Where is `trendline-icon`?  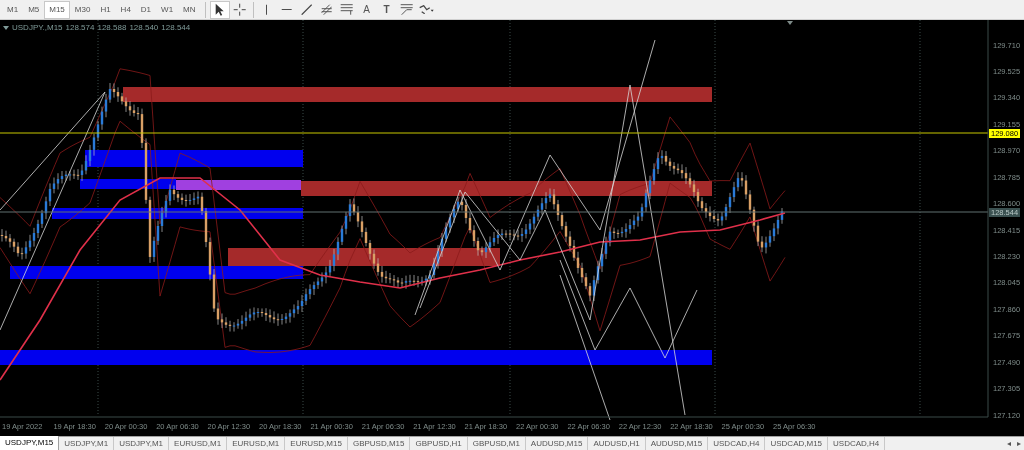
trendline-icon is located at coordinates (306, 9).